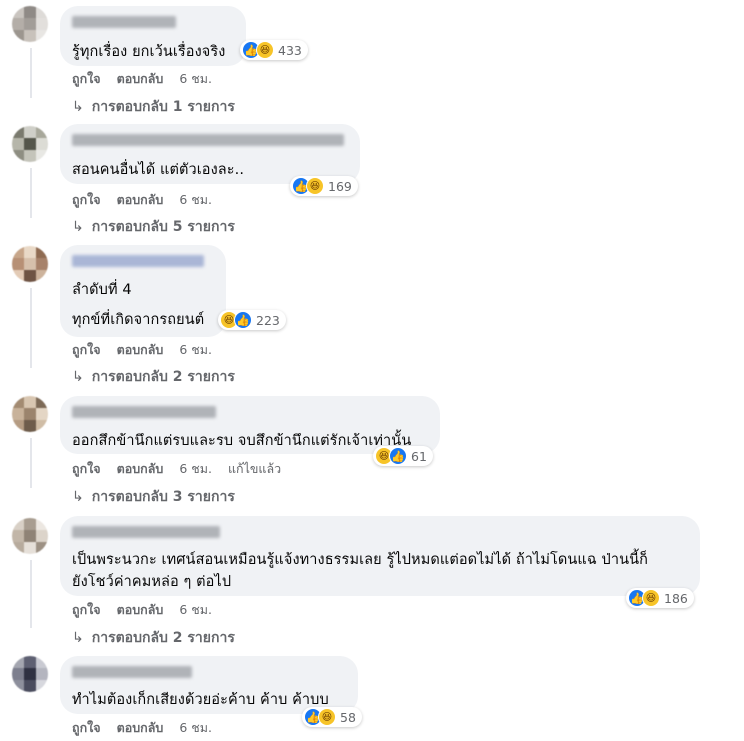  I want to click on reaction-summary: 👍 😆 433, so click(274, 50).